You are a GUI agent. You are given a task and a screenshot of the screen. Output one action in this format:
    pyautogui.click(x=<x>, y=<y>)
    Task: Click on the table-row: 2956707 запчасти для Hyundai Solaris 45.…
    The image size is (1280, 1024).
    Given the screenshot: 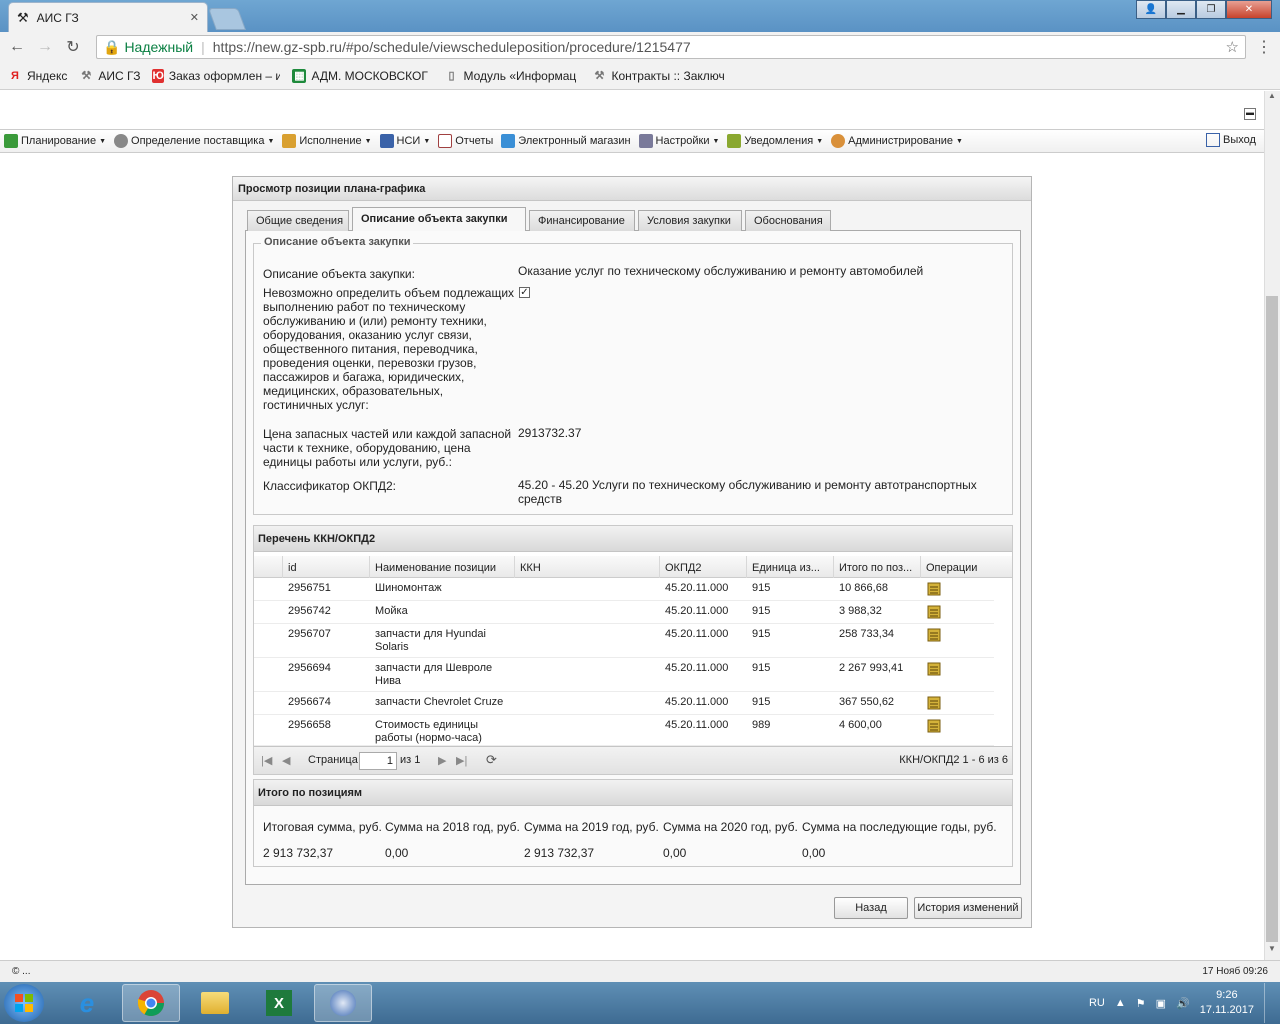 What is the action you would take?
    pyautogui.click(x=624, y=641)
    